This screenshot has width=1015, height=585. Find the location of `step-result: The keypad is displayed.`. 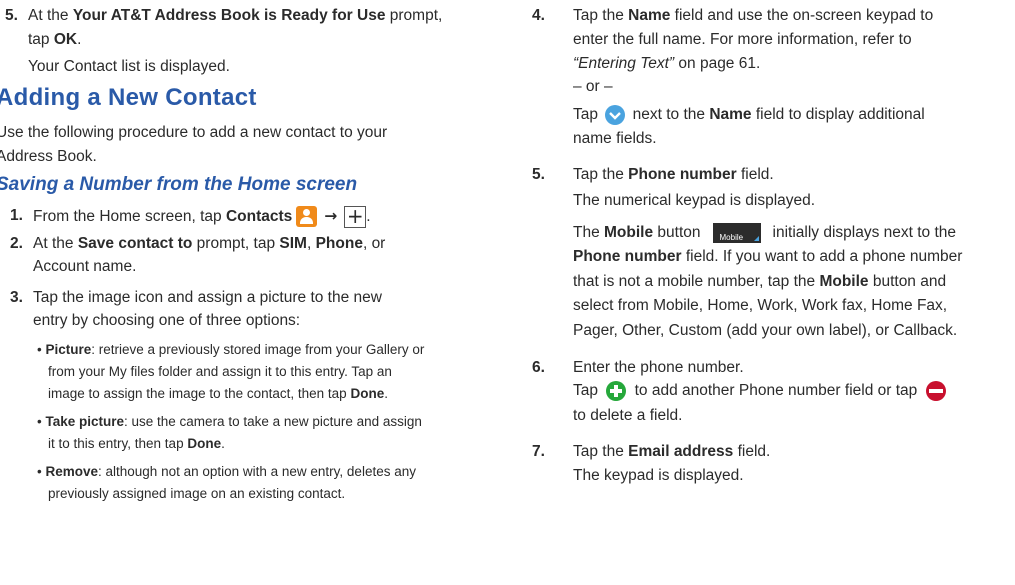

step-result: The keypad is displayed. is located at coordinates (658, 475).